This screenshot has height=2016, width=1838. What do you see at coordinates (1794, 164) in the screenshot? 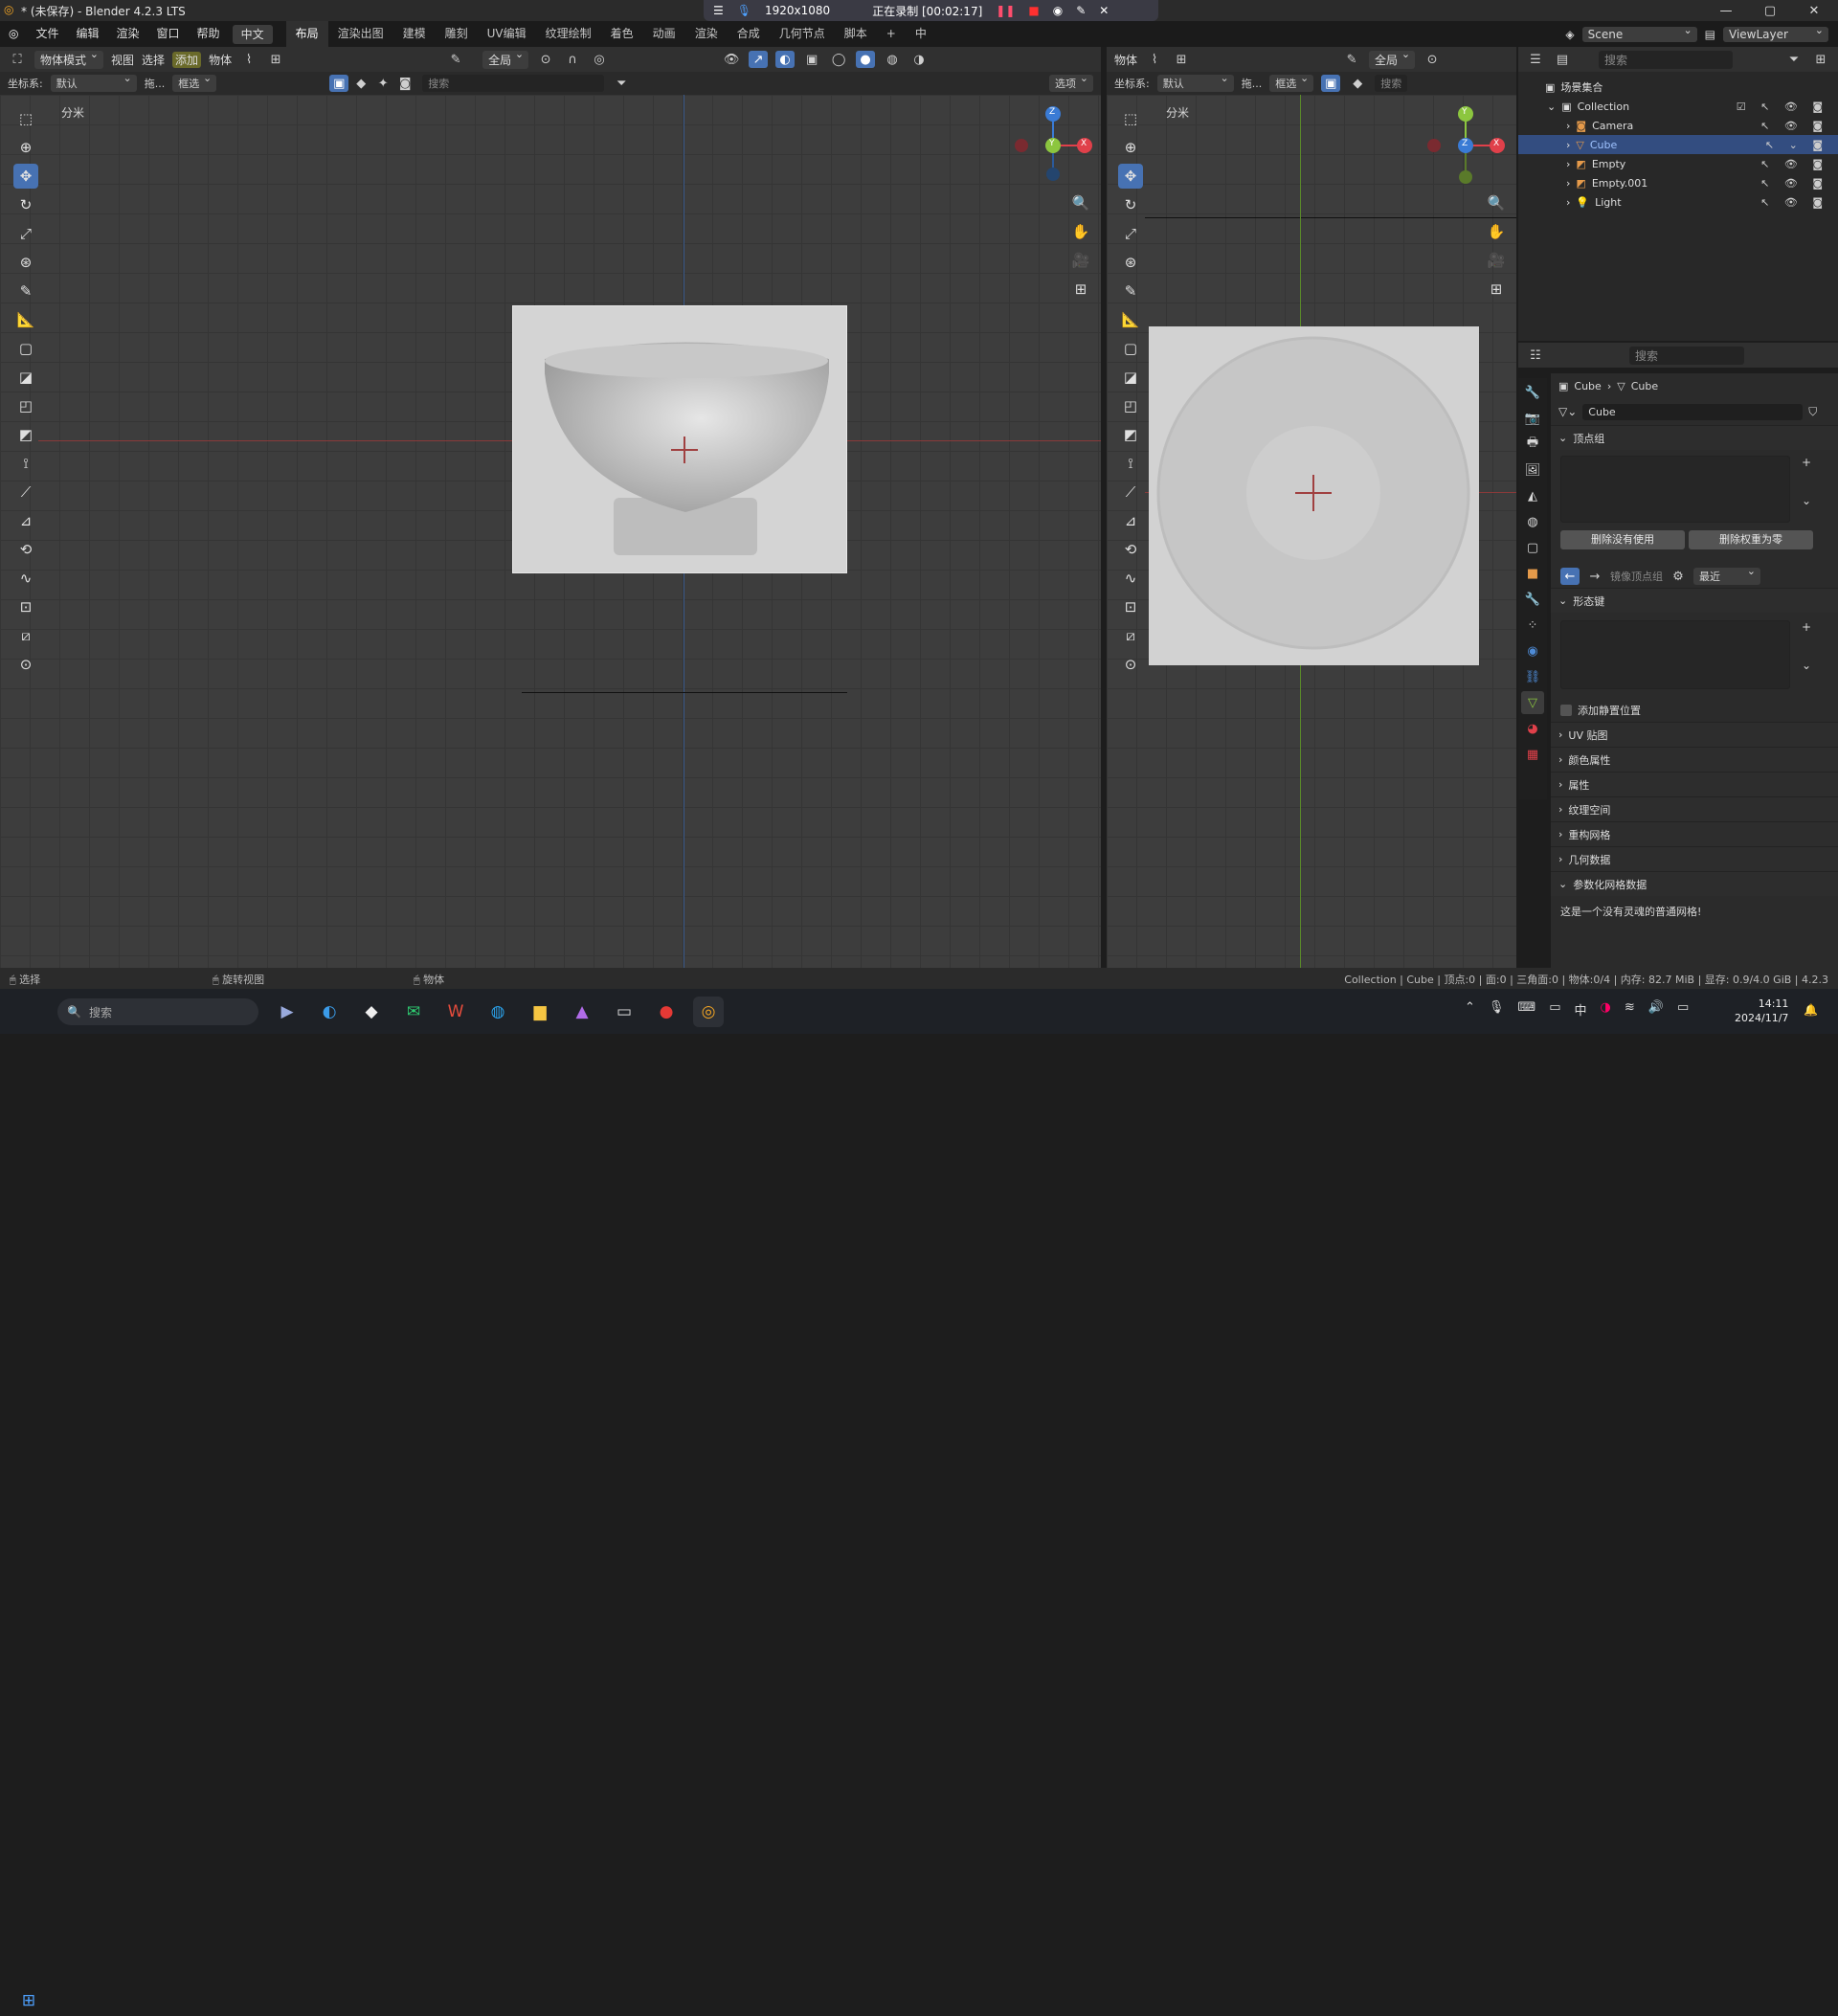
I see `empty-visibility-icons: ↖ 👁 ◙` at bounding box center [1794, 164].